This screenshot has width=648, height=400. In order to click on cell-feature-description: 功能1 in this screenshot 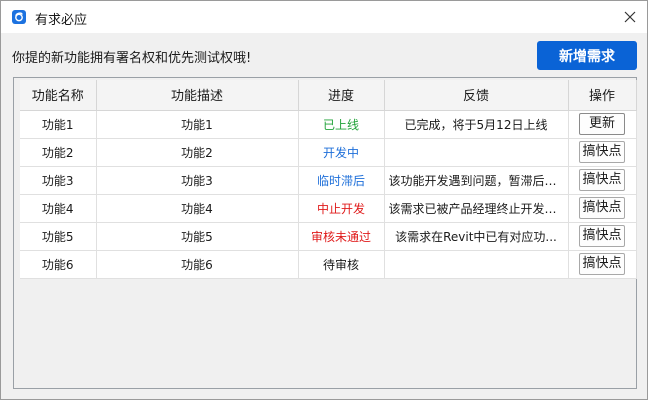, I will do `click(197, 124)`.